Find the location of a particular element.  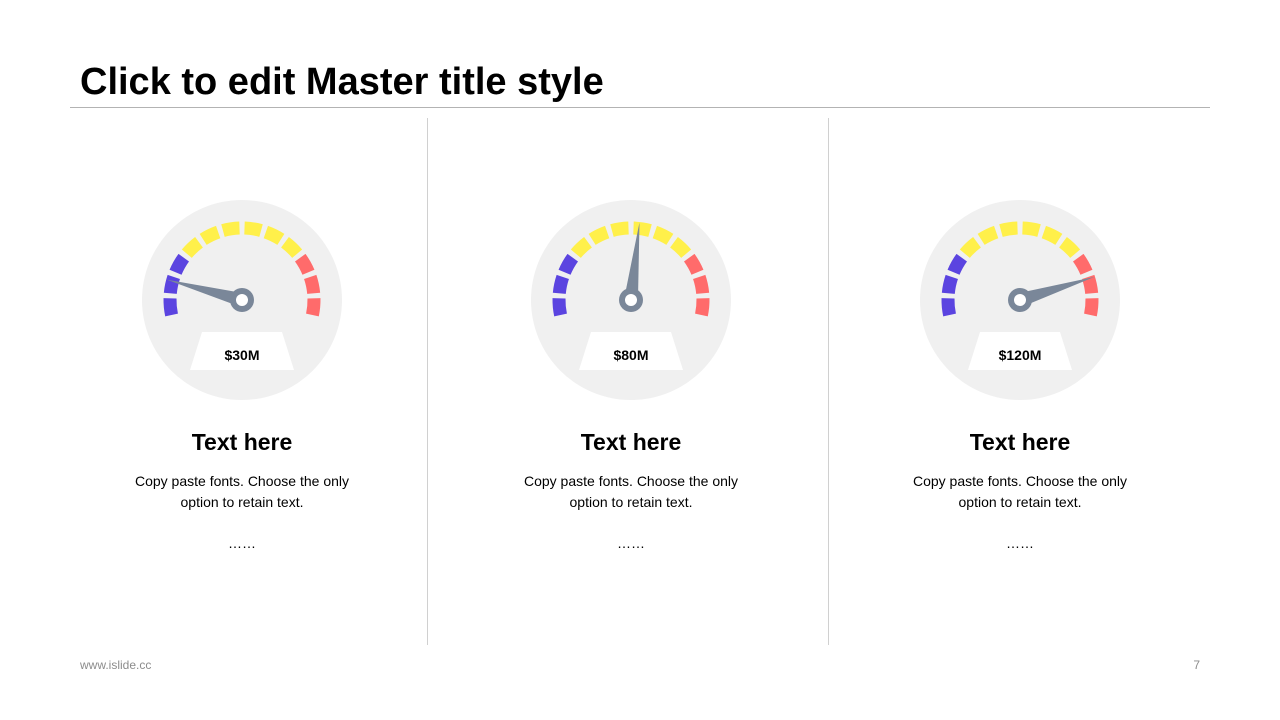

footer-url: www.islide.cc is located at coordinates (116, 665).